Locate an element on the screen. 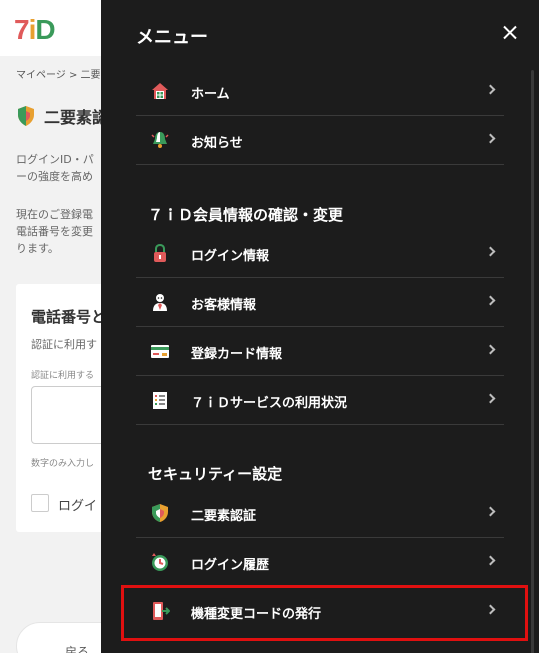 This screenshot has height=653, width=539. close-button is located at coordinates (510, 33).